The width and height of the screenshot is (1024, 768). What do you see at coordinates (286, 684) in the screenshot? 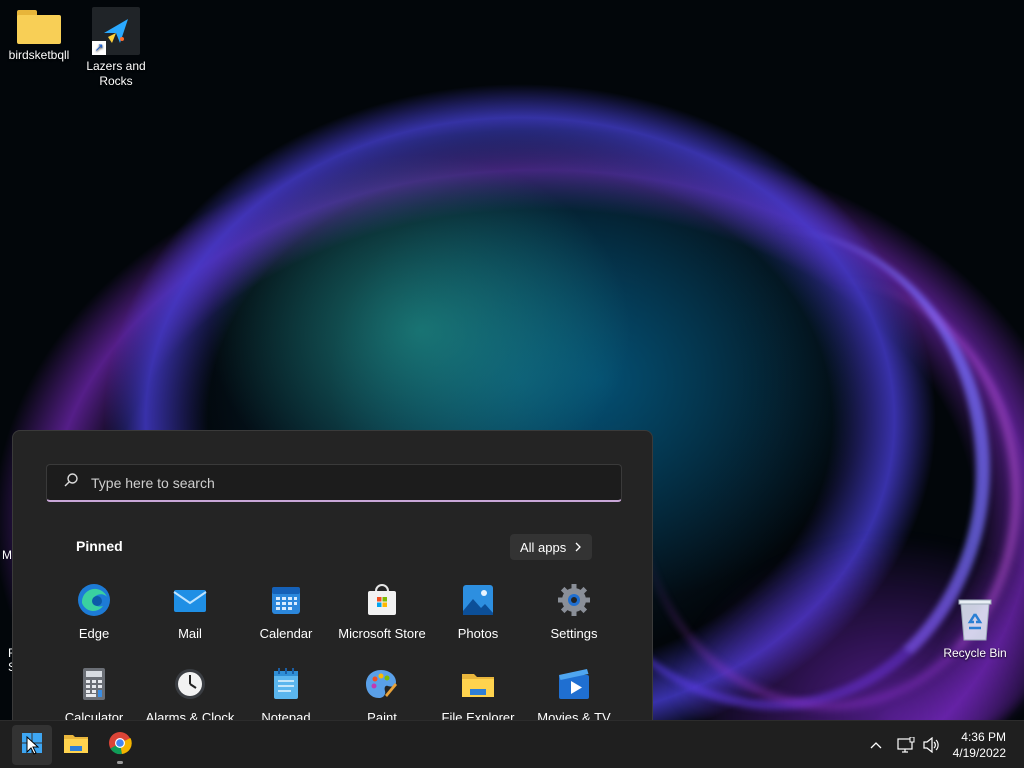
I see `notepad-icon` at bounding box center [286, 684].